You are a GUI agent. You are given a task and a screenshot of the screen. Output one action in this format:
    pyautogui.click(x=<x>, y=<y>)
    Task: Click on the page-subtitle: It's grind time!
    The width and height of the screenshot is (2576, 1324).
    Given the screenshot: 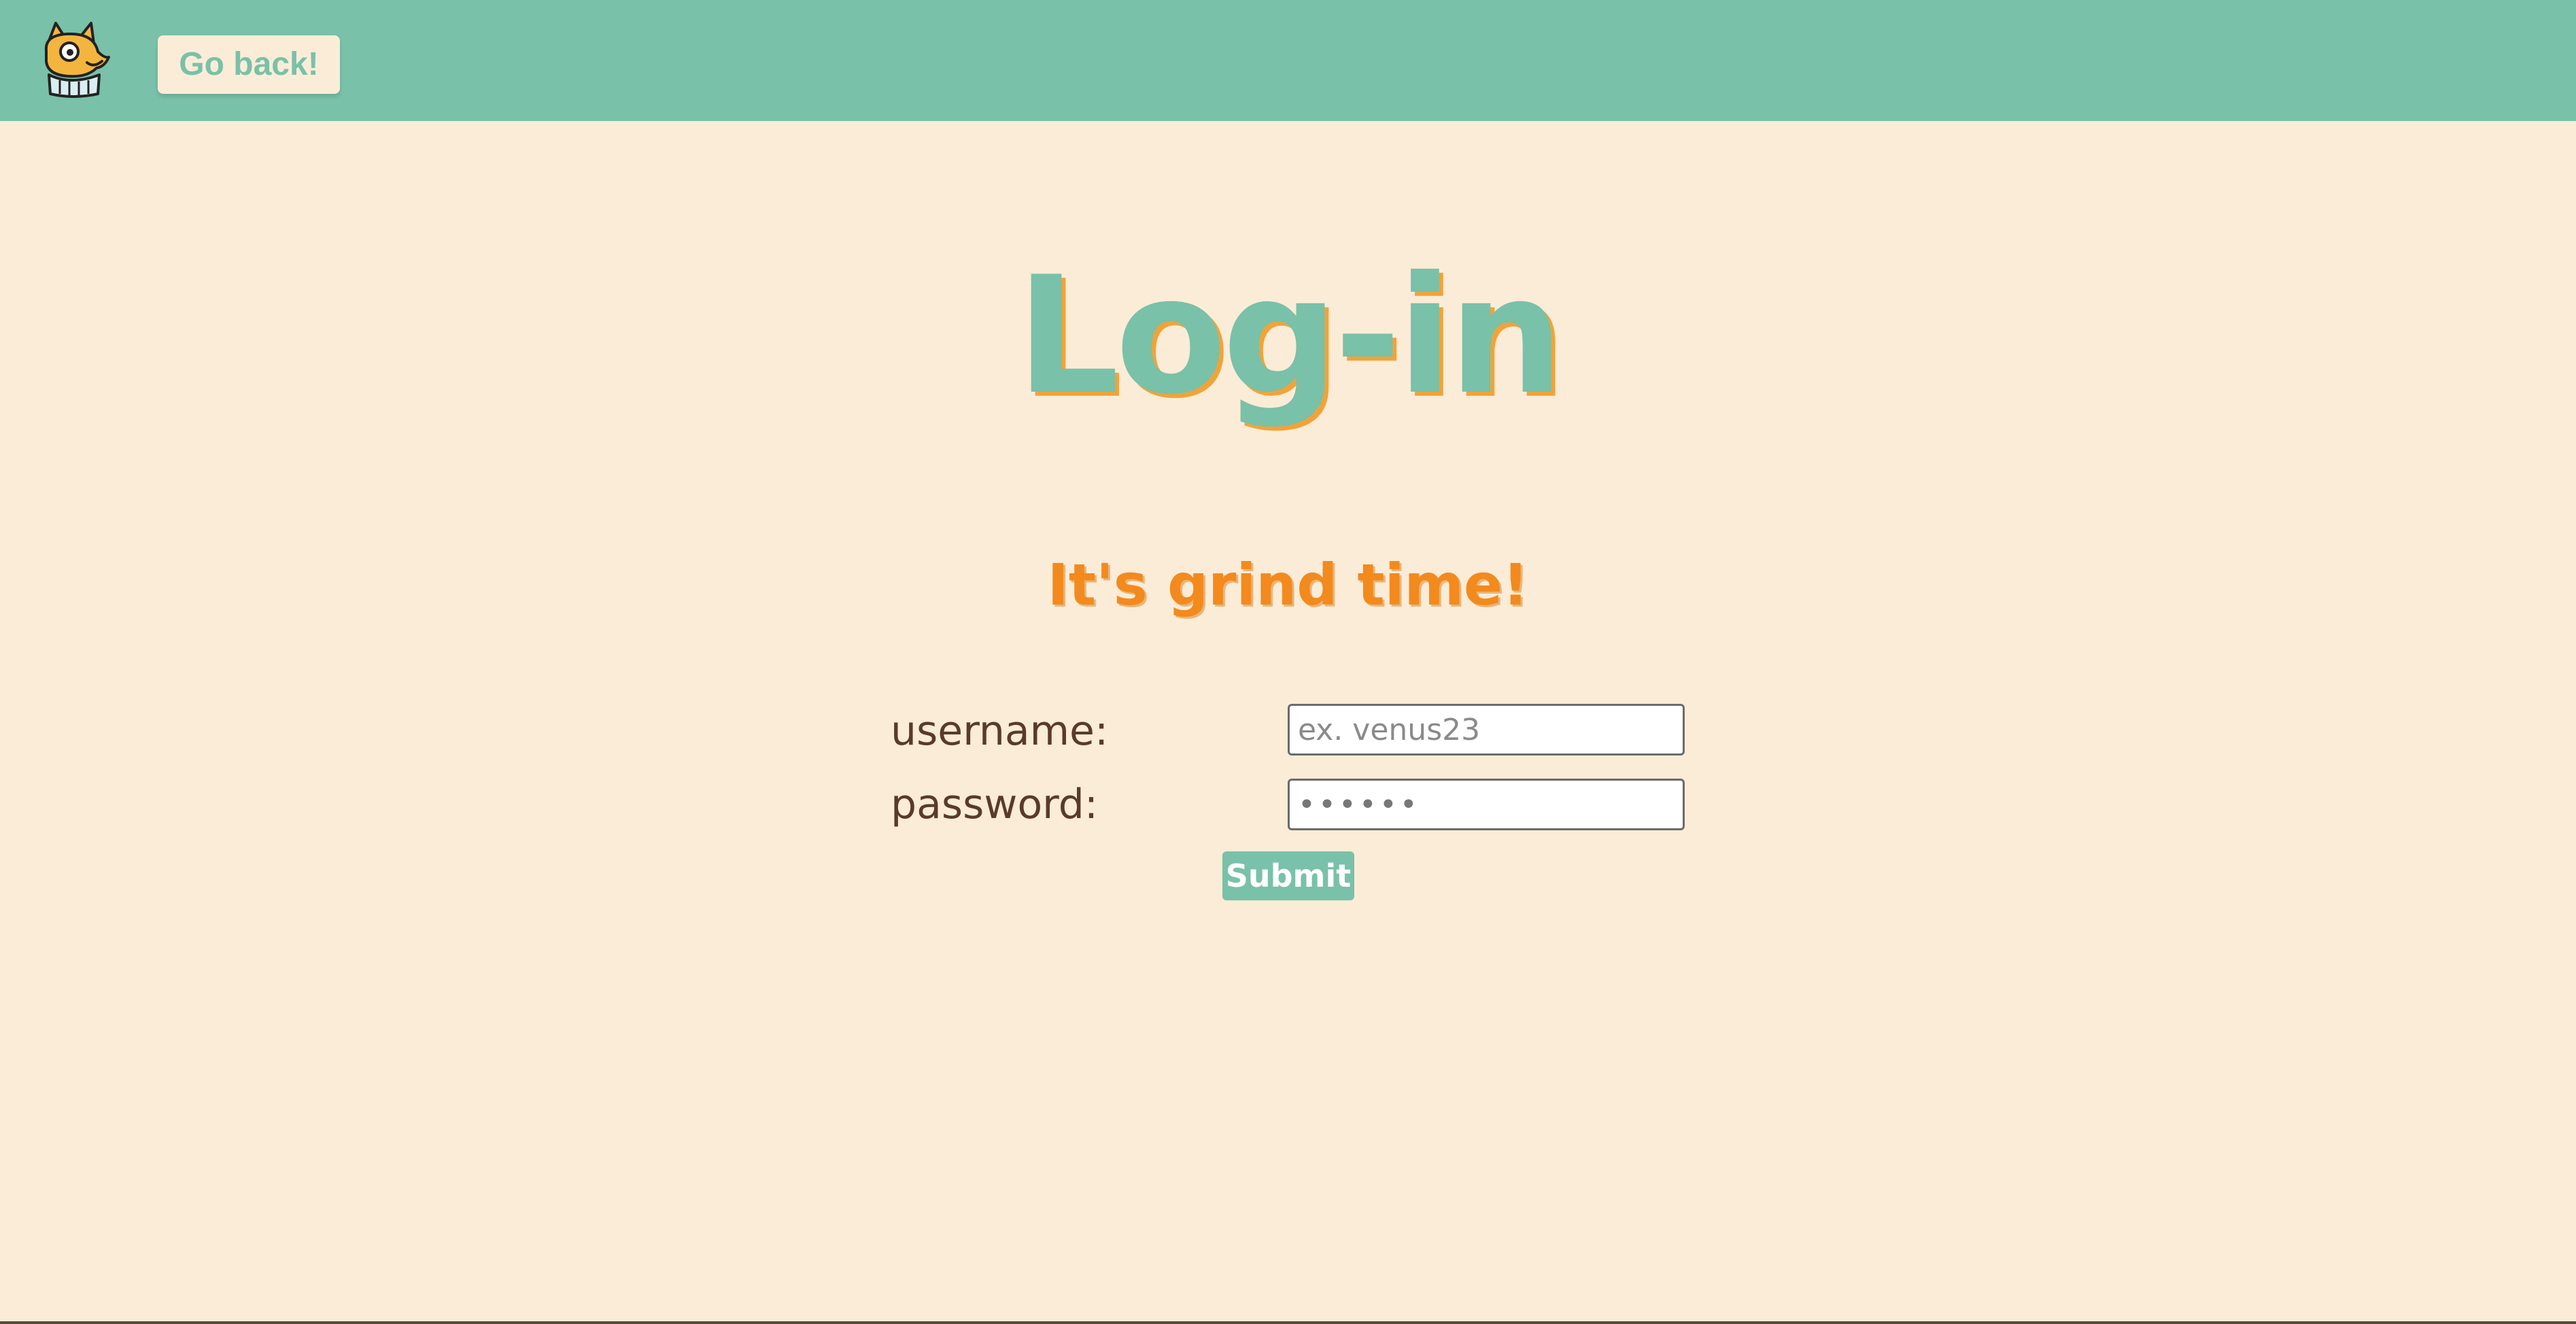 What is the action you would take?
    pyautogui.click(x=1288, y=584)
    